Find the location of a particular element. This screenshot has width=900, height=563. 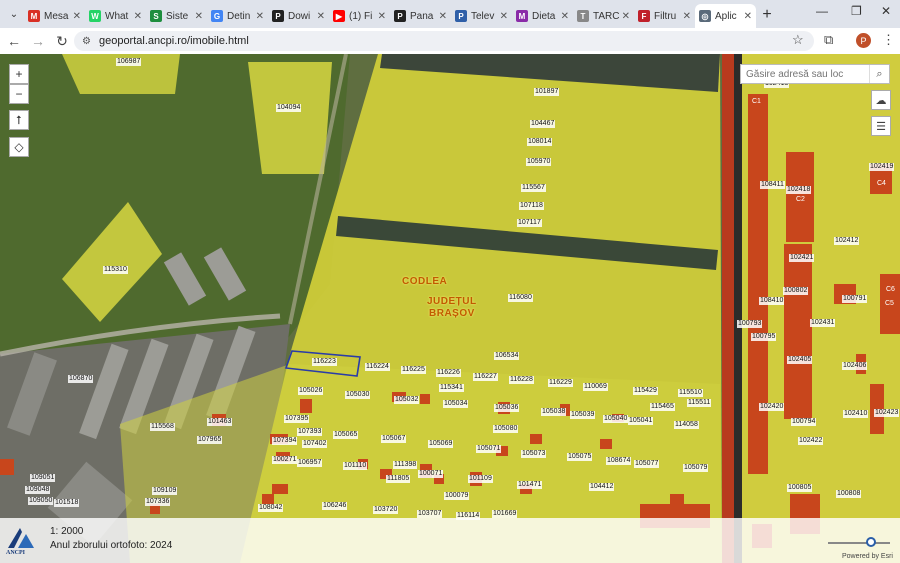

parcel-id-label: 108014 is located at coordinates (540, 142).